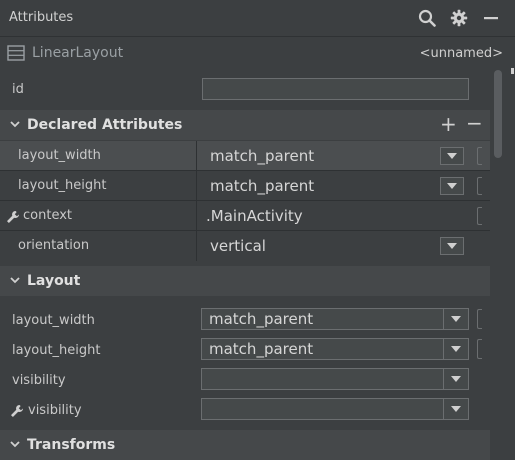  Describe the element at coordinates (54, 245) in the screenshot. I see `attr-label: orientation` at that location.